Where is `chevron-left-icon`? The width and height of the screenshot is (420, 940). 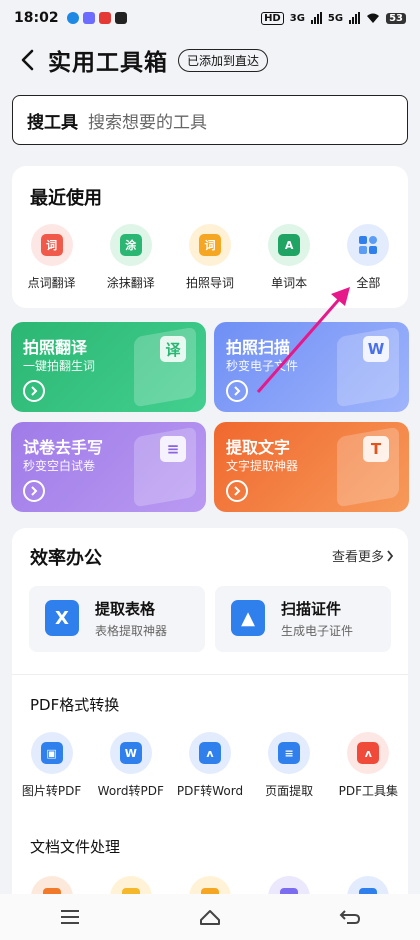
chevron-left-icon is located at coordinates (27, 60).